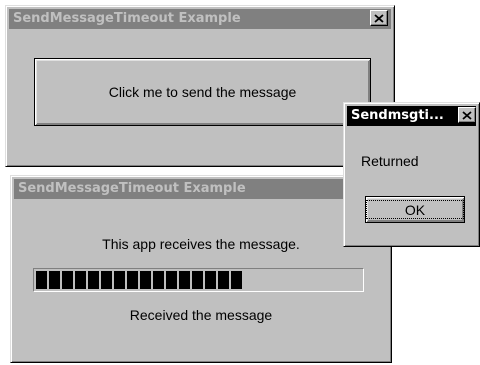 The width and height of the screenshot is (480, 365). I want to click on progress-bar, so click(198, 280).